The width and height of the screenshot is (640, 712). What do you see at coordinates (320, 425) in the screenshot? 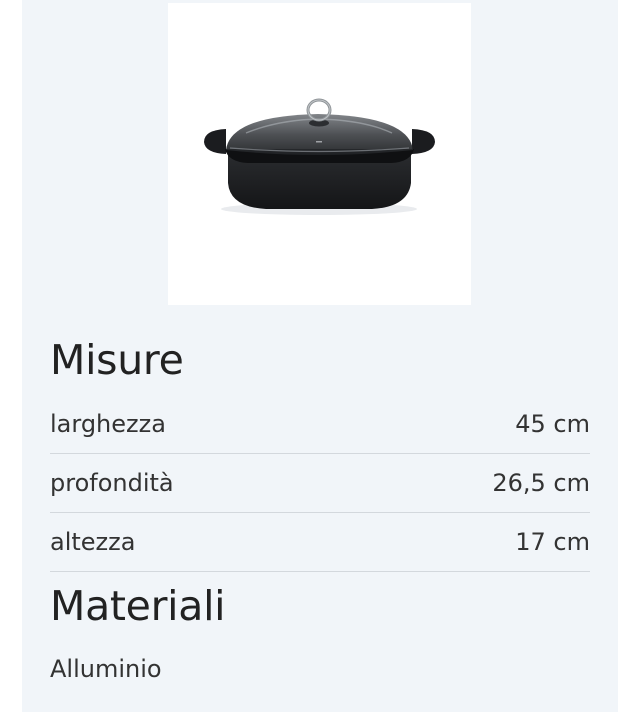
I see `spec-row-larghezza: larghezza 45 cm` at bounding box center [320, 425].